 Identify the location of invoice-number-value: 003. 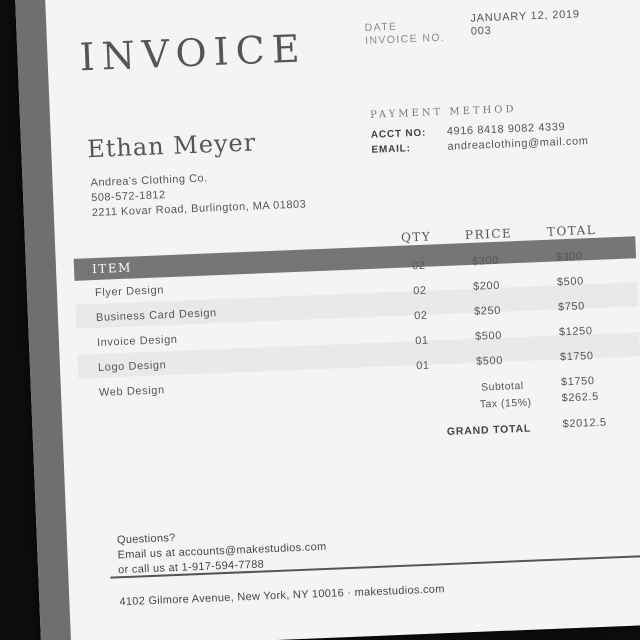
(481, 31).